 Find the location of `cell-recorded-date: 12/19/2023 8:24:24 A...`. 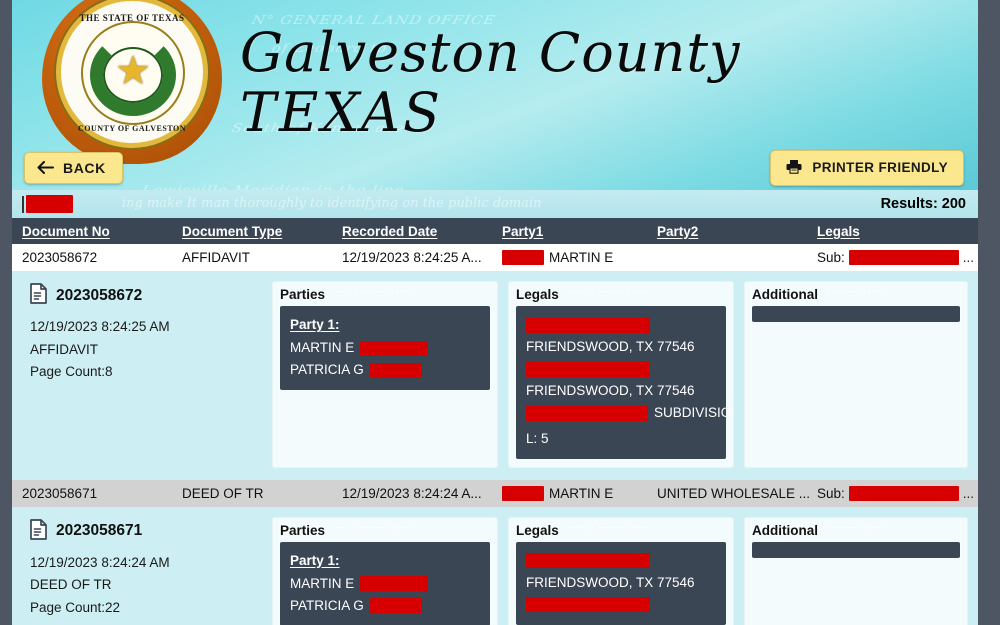

cell-recorded-date: 12/19/2023 8:24:24 A... is located at coordinates (412, 493).